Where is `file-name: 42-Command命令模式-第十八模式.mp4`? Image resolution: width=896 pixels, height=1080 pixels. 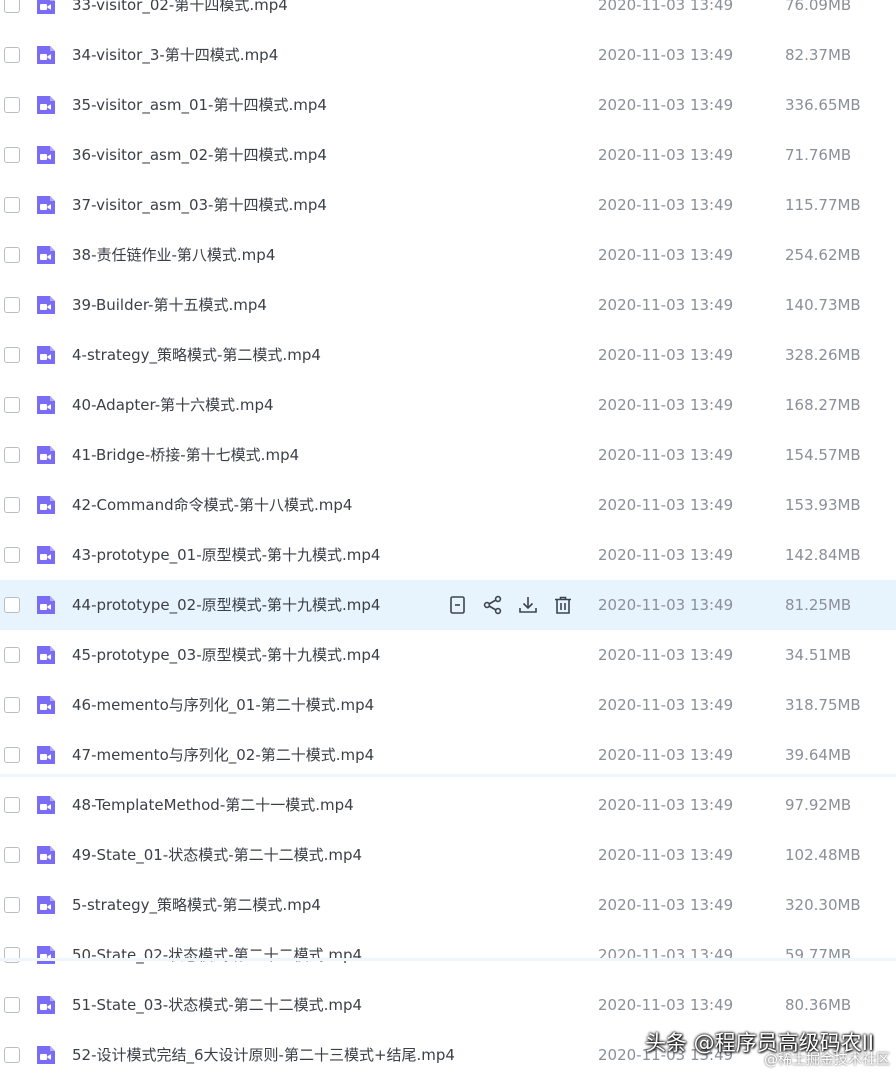
file-name: 42-Command命令模式-第十八模式.mp4 is located at coordinates (212, 505).